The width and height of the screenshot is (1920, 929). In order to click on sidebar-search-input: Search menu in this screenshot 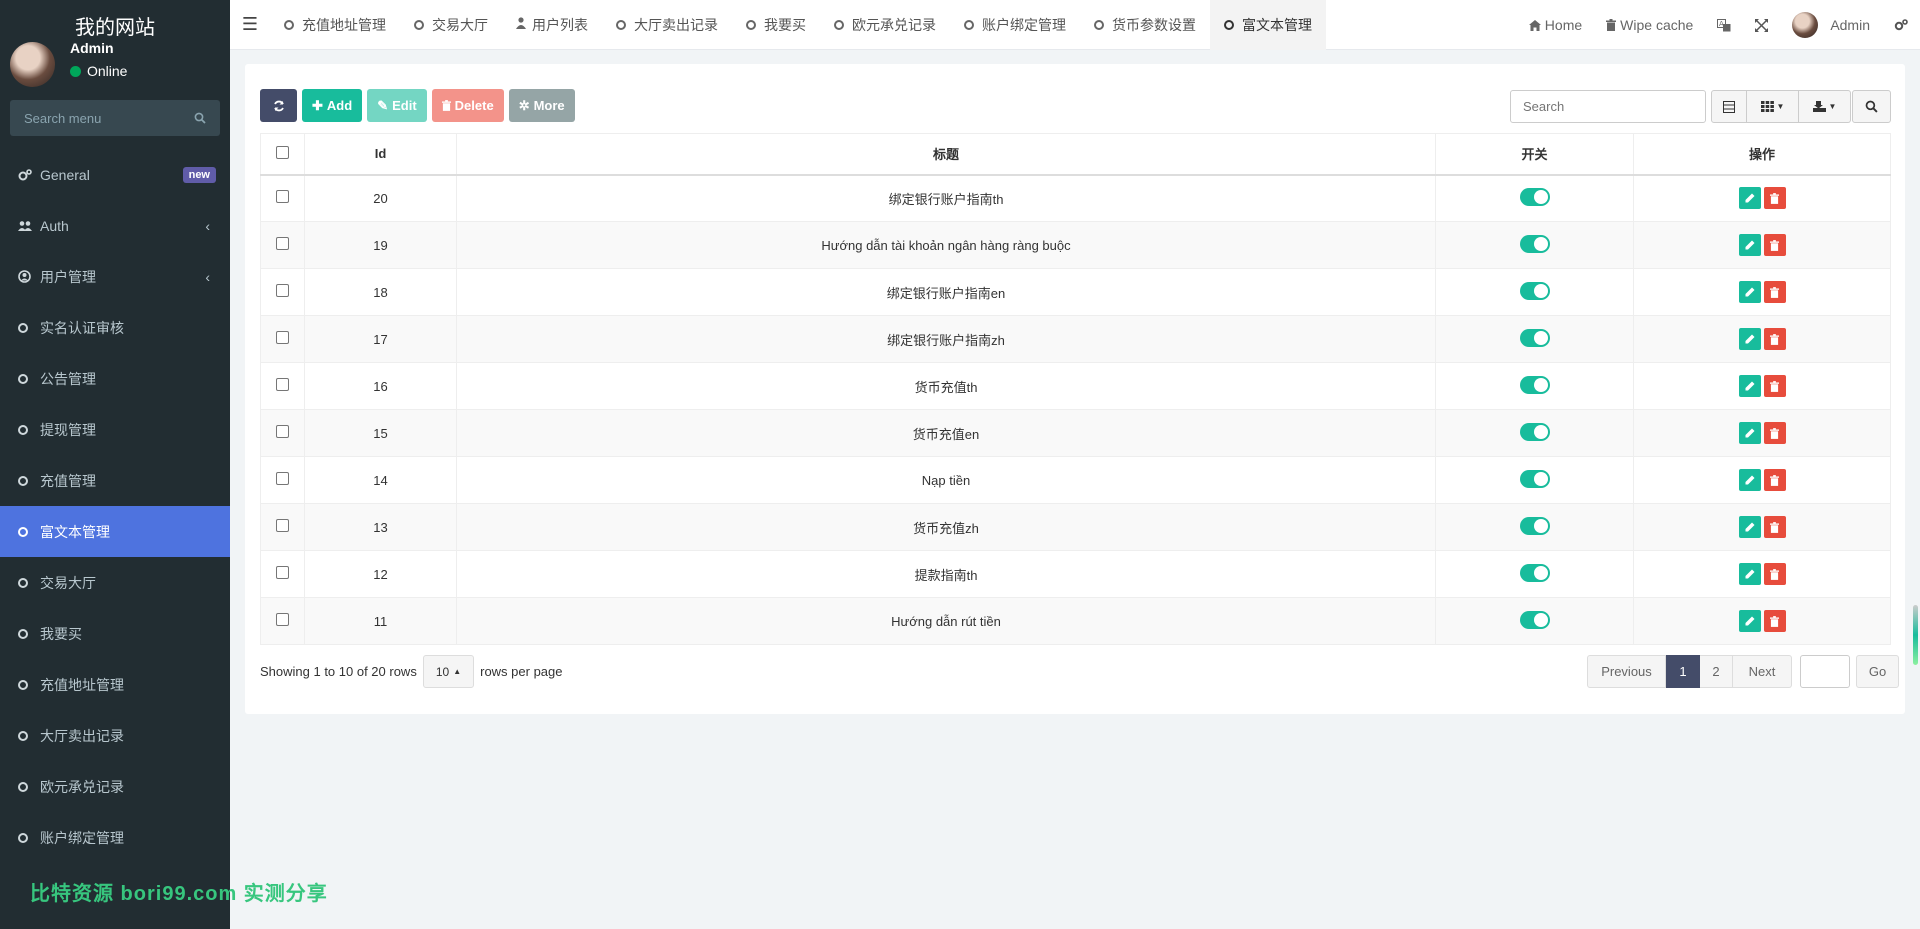, I will do `click(115, 118)`.